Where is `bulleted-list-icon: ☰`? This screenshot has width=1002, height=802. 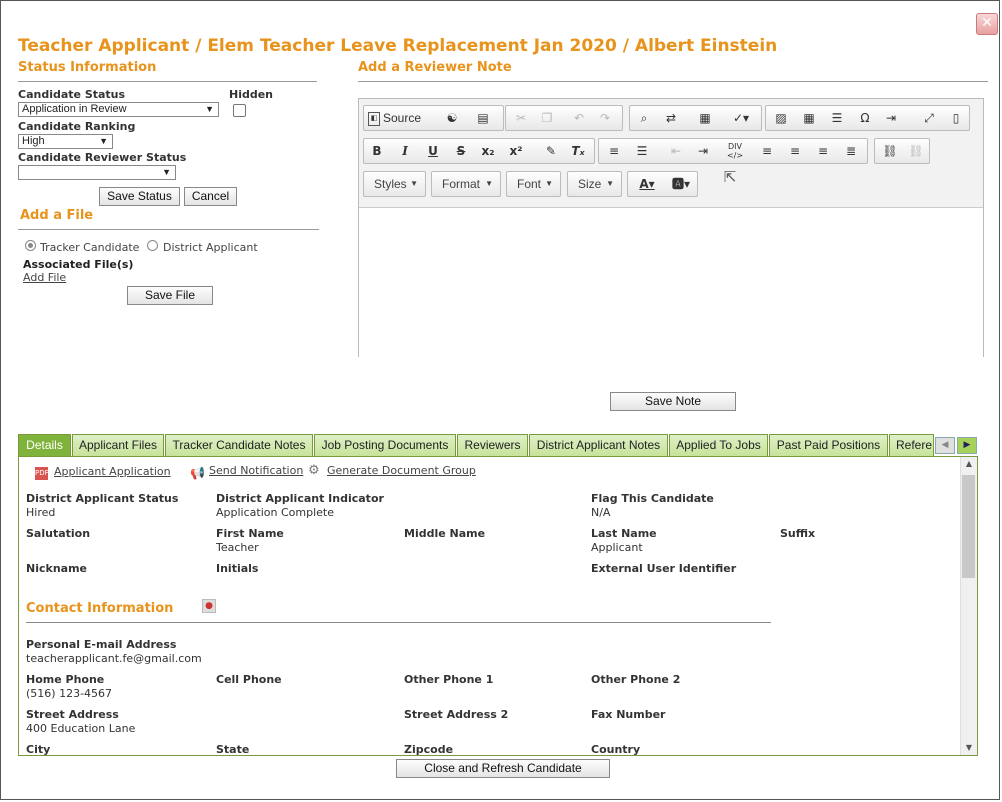
bulleted-list-icon: ☰ is located at coordinates (642, 151).